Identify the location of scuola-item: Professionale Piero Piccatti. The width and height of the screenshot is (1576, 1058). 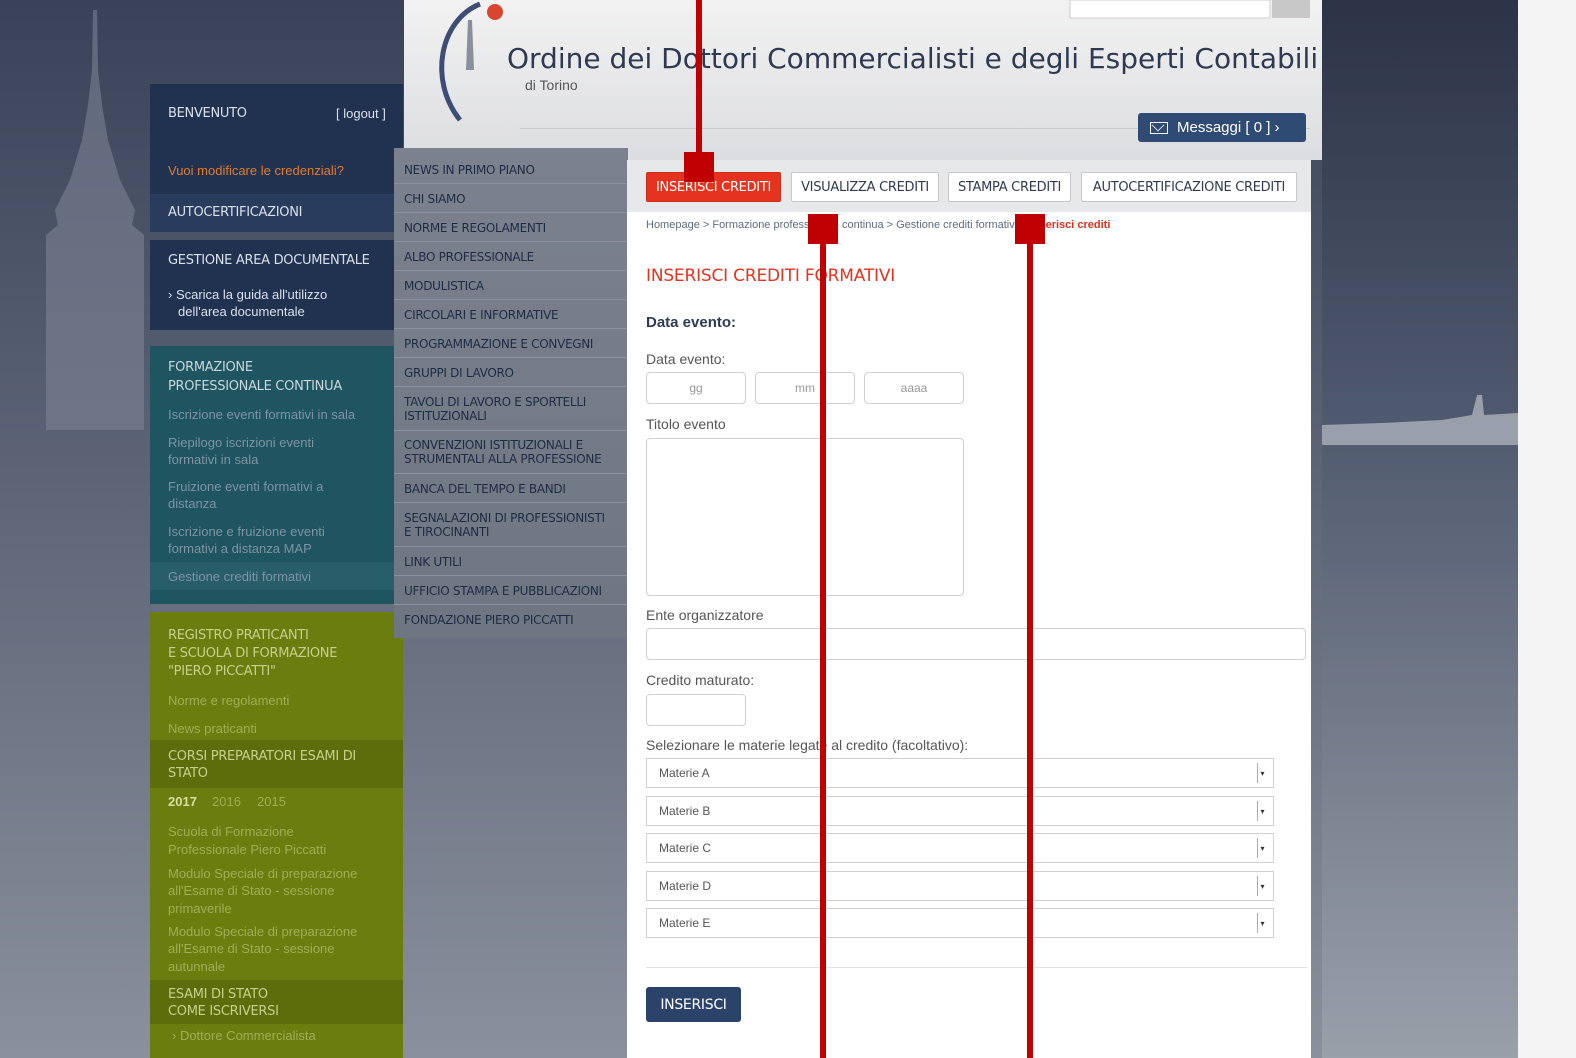
(247, 849).